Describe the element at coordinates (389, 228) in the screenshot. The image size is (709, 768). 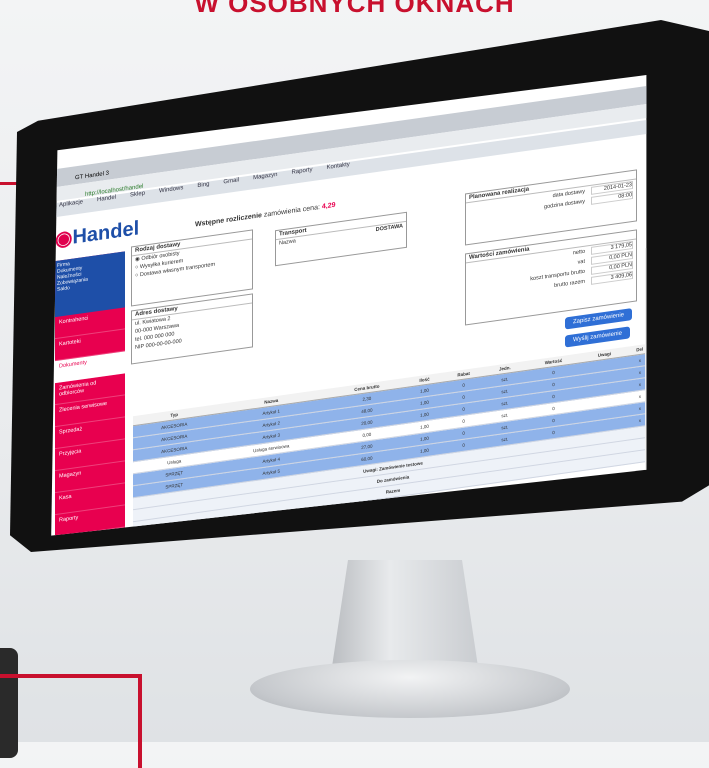
I see `transport-select: DOSTAWA` at that location.